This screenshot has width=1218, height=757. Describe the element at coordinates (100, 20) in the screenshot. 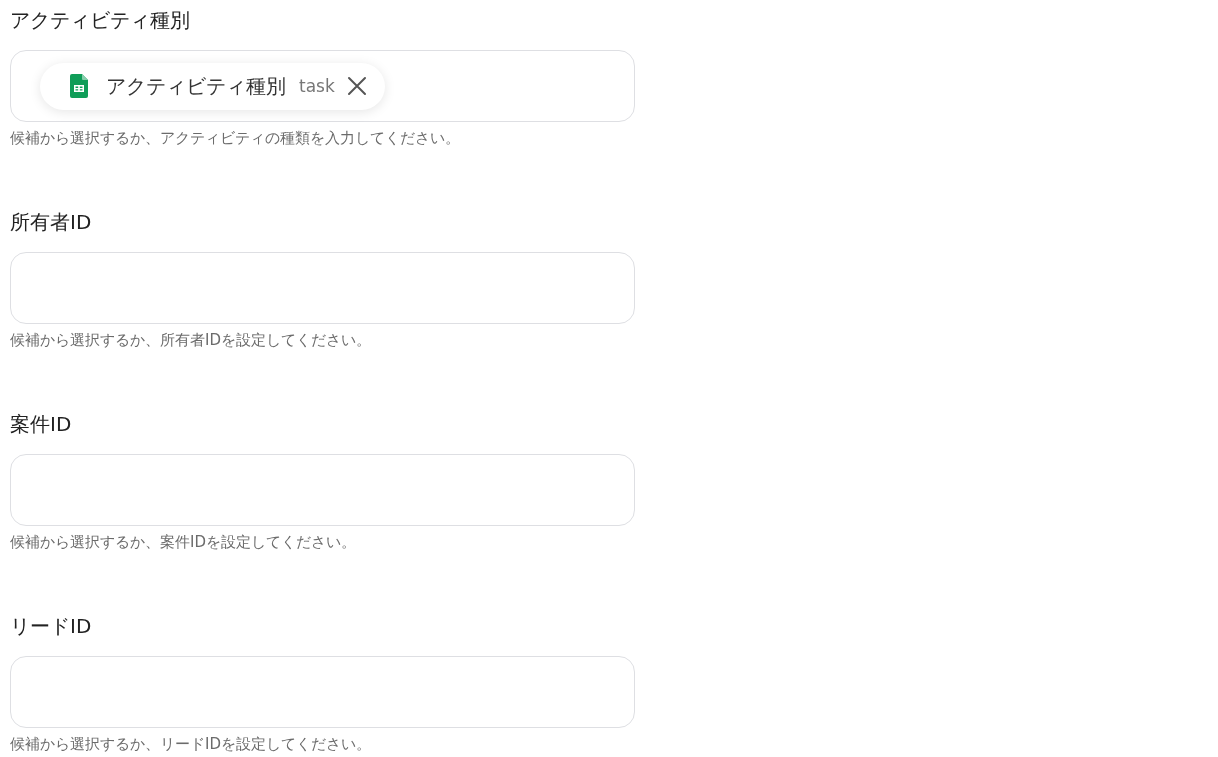

I see `field-label: アクティビティ種別` at that location.